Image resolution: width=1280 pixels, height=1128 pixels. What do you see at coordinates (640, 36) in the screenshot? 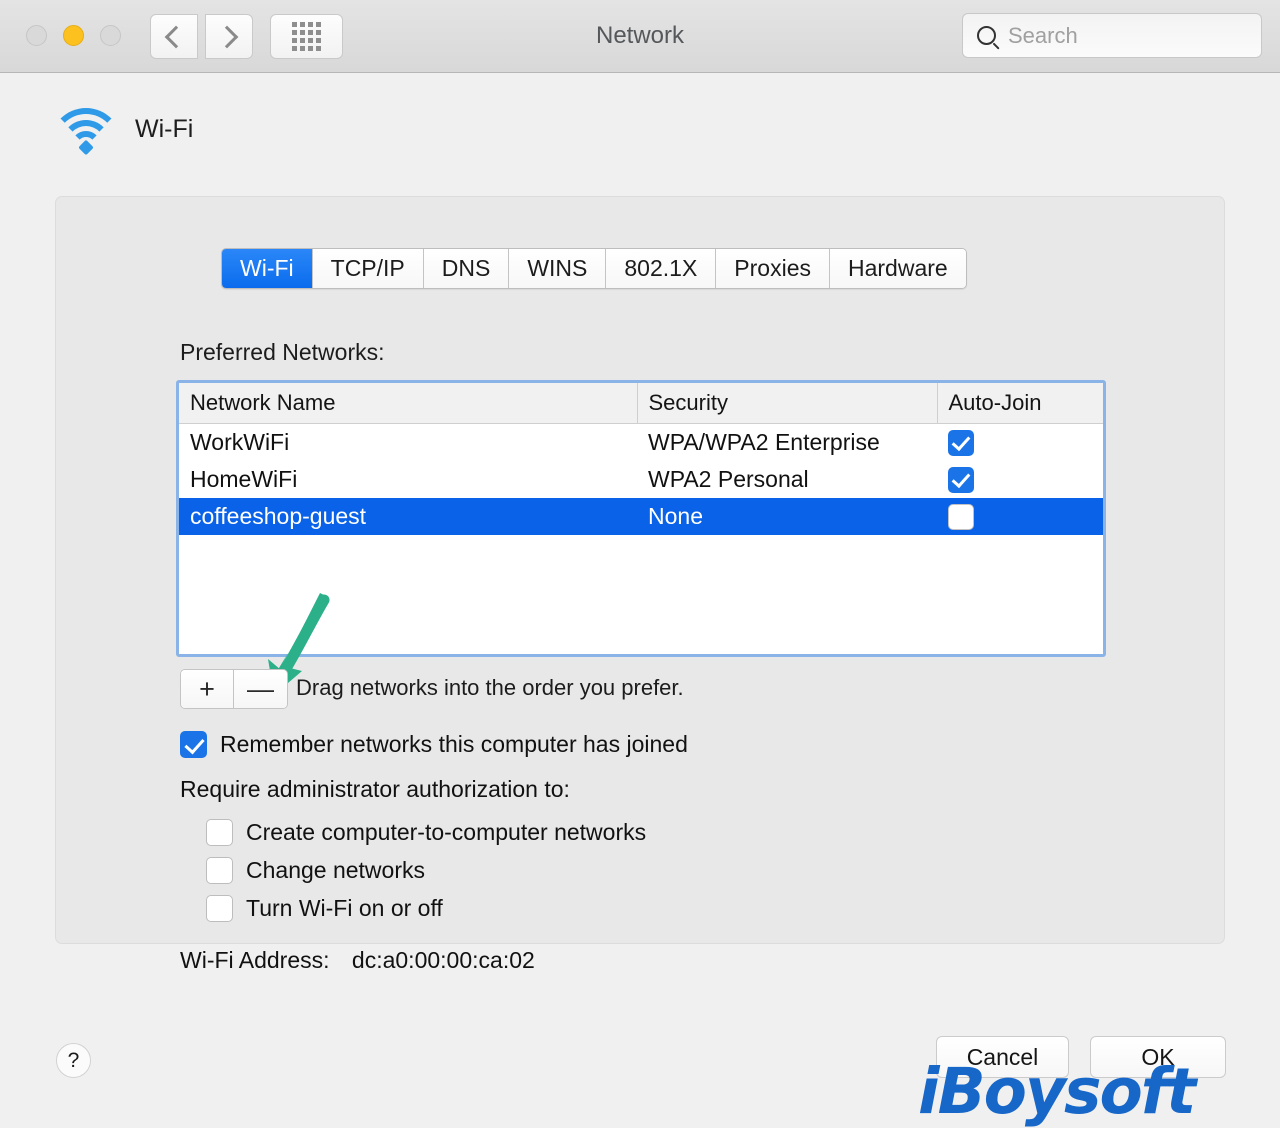
I see `window-titlebar: Network Search` at bounding box center [640, 36].